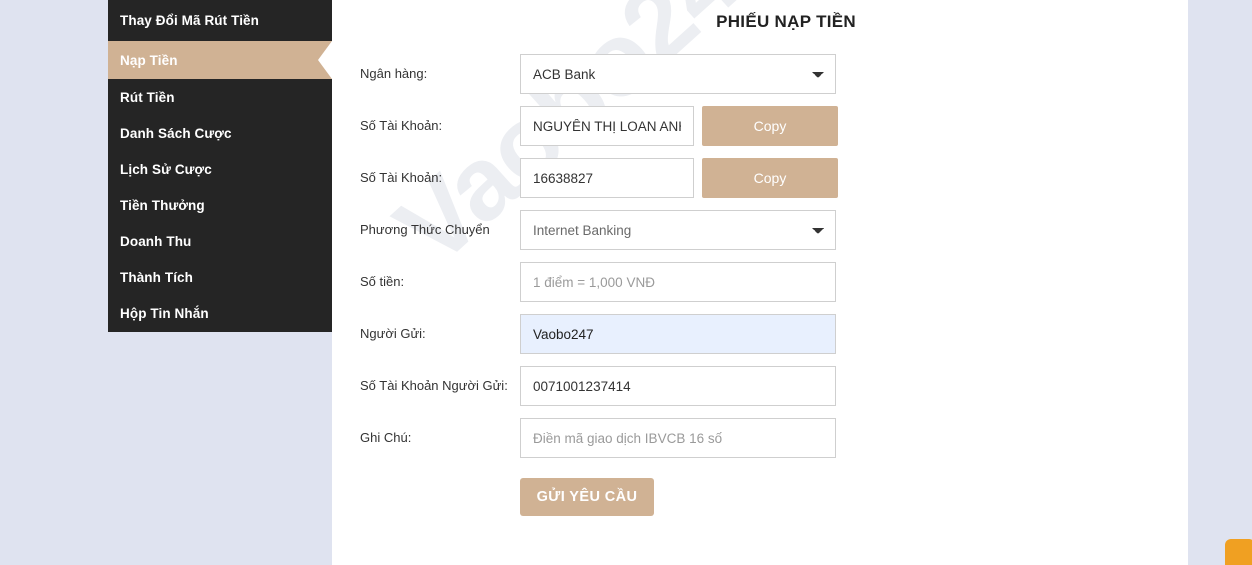 This screenshot has height=565, width=1252. What do you see at coordinates (760, 497) in the screenshot?
I see `submit-row: GỬI YÊU CẦU` at bounding box center [760, 497].